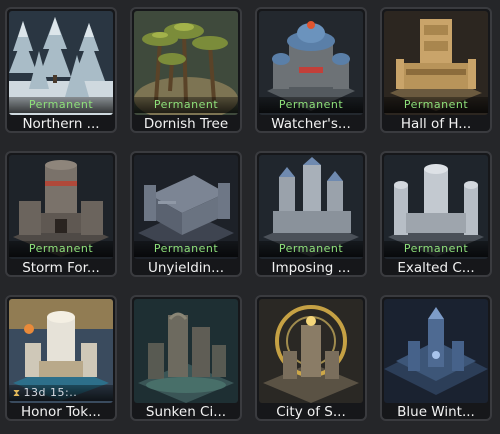 This screenshot has width=500, height=434. Describe the element at coordinates (186, 124) in the screenshot. I see `skin-name: Dornish Tree` at that location.